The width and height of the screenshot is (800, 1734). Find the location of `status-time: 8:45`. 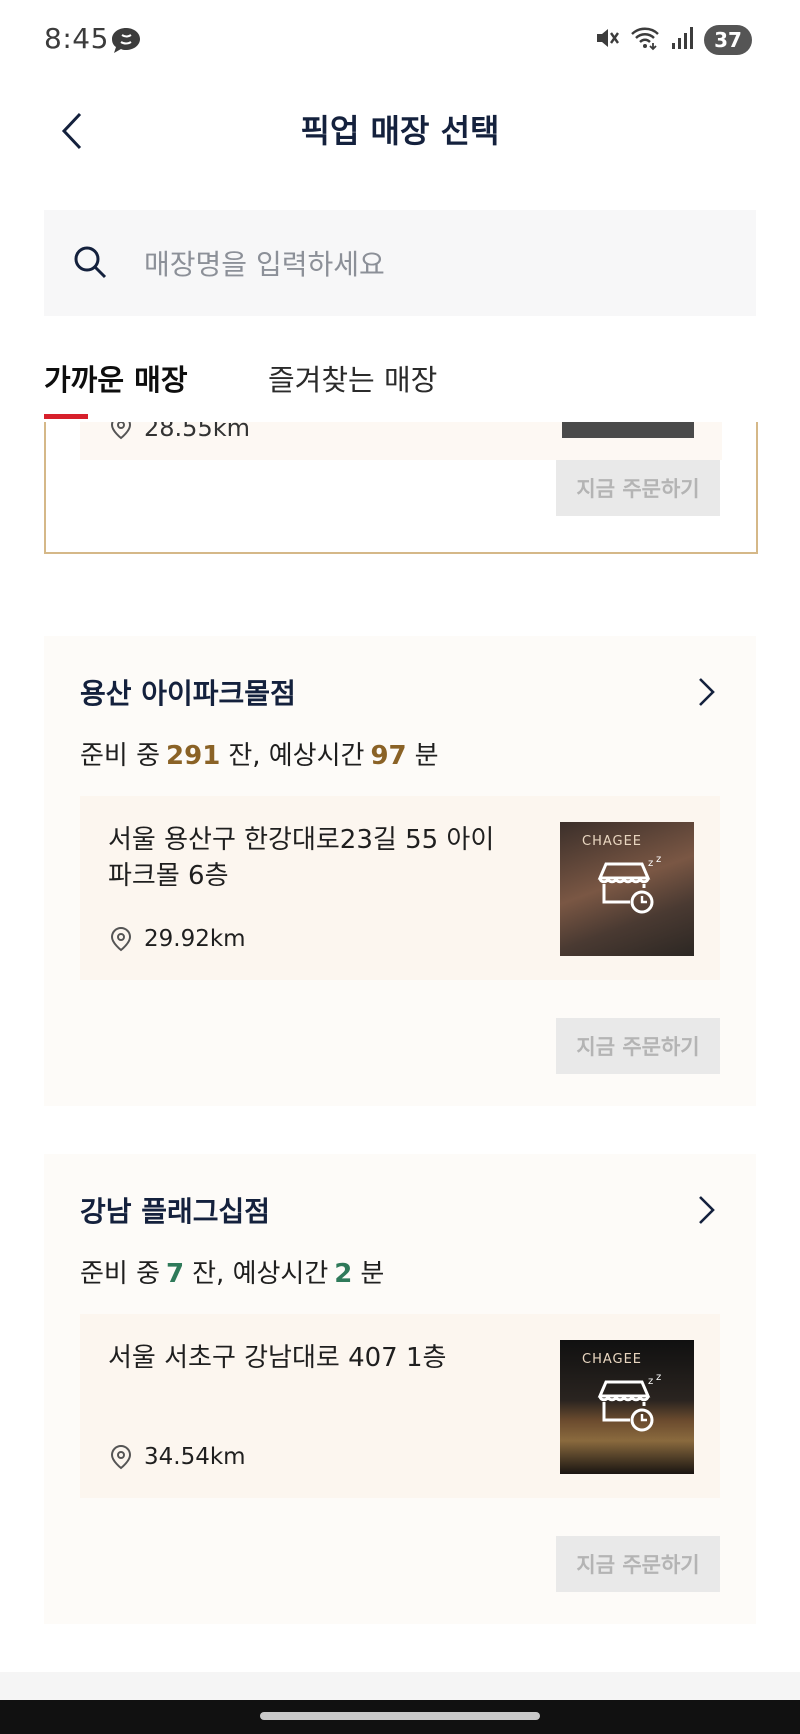

status-time: 8:45 is located at coordinates (76, 38).